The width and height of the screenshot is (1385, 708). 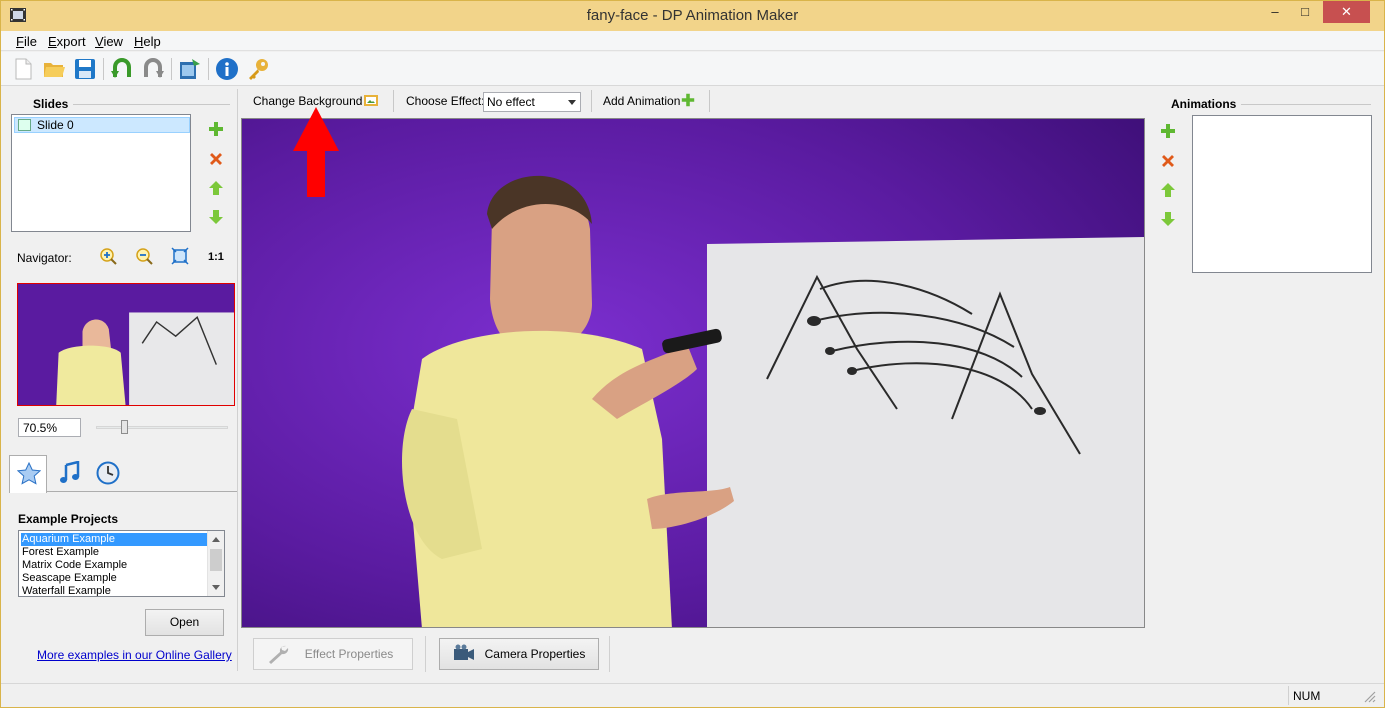 I want to click on zoom-percent-field: 70.5%, so click(x=49, y=427).